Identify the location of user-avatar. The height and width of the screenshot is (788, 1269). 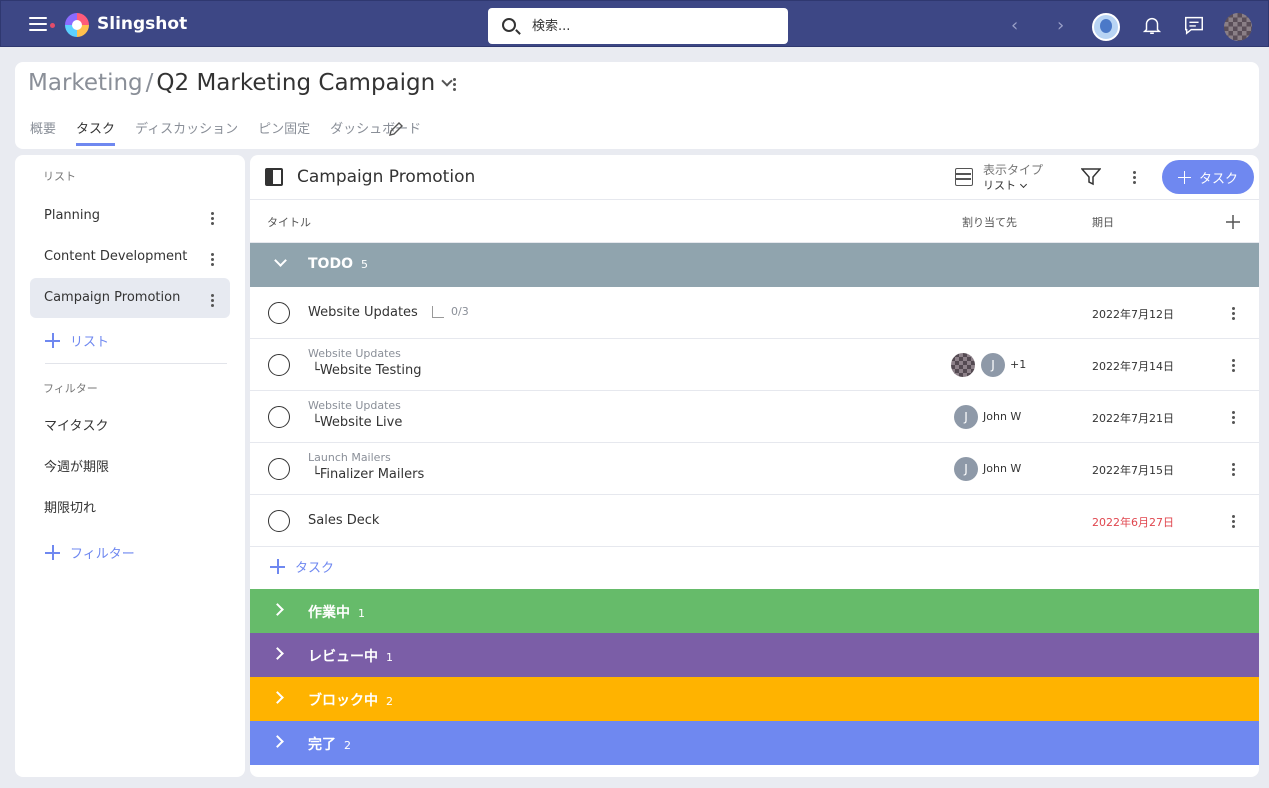
(1106, 27).